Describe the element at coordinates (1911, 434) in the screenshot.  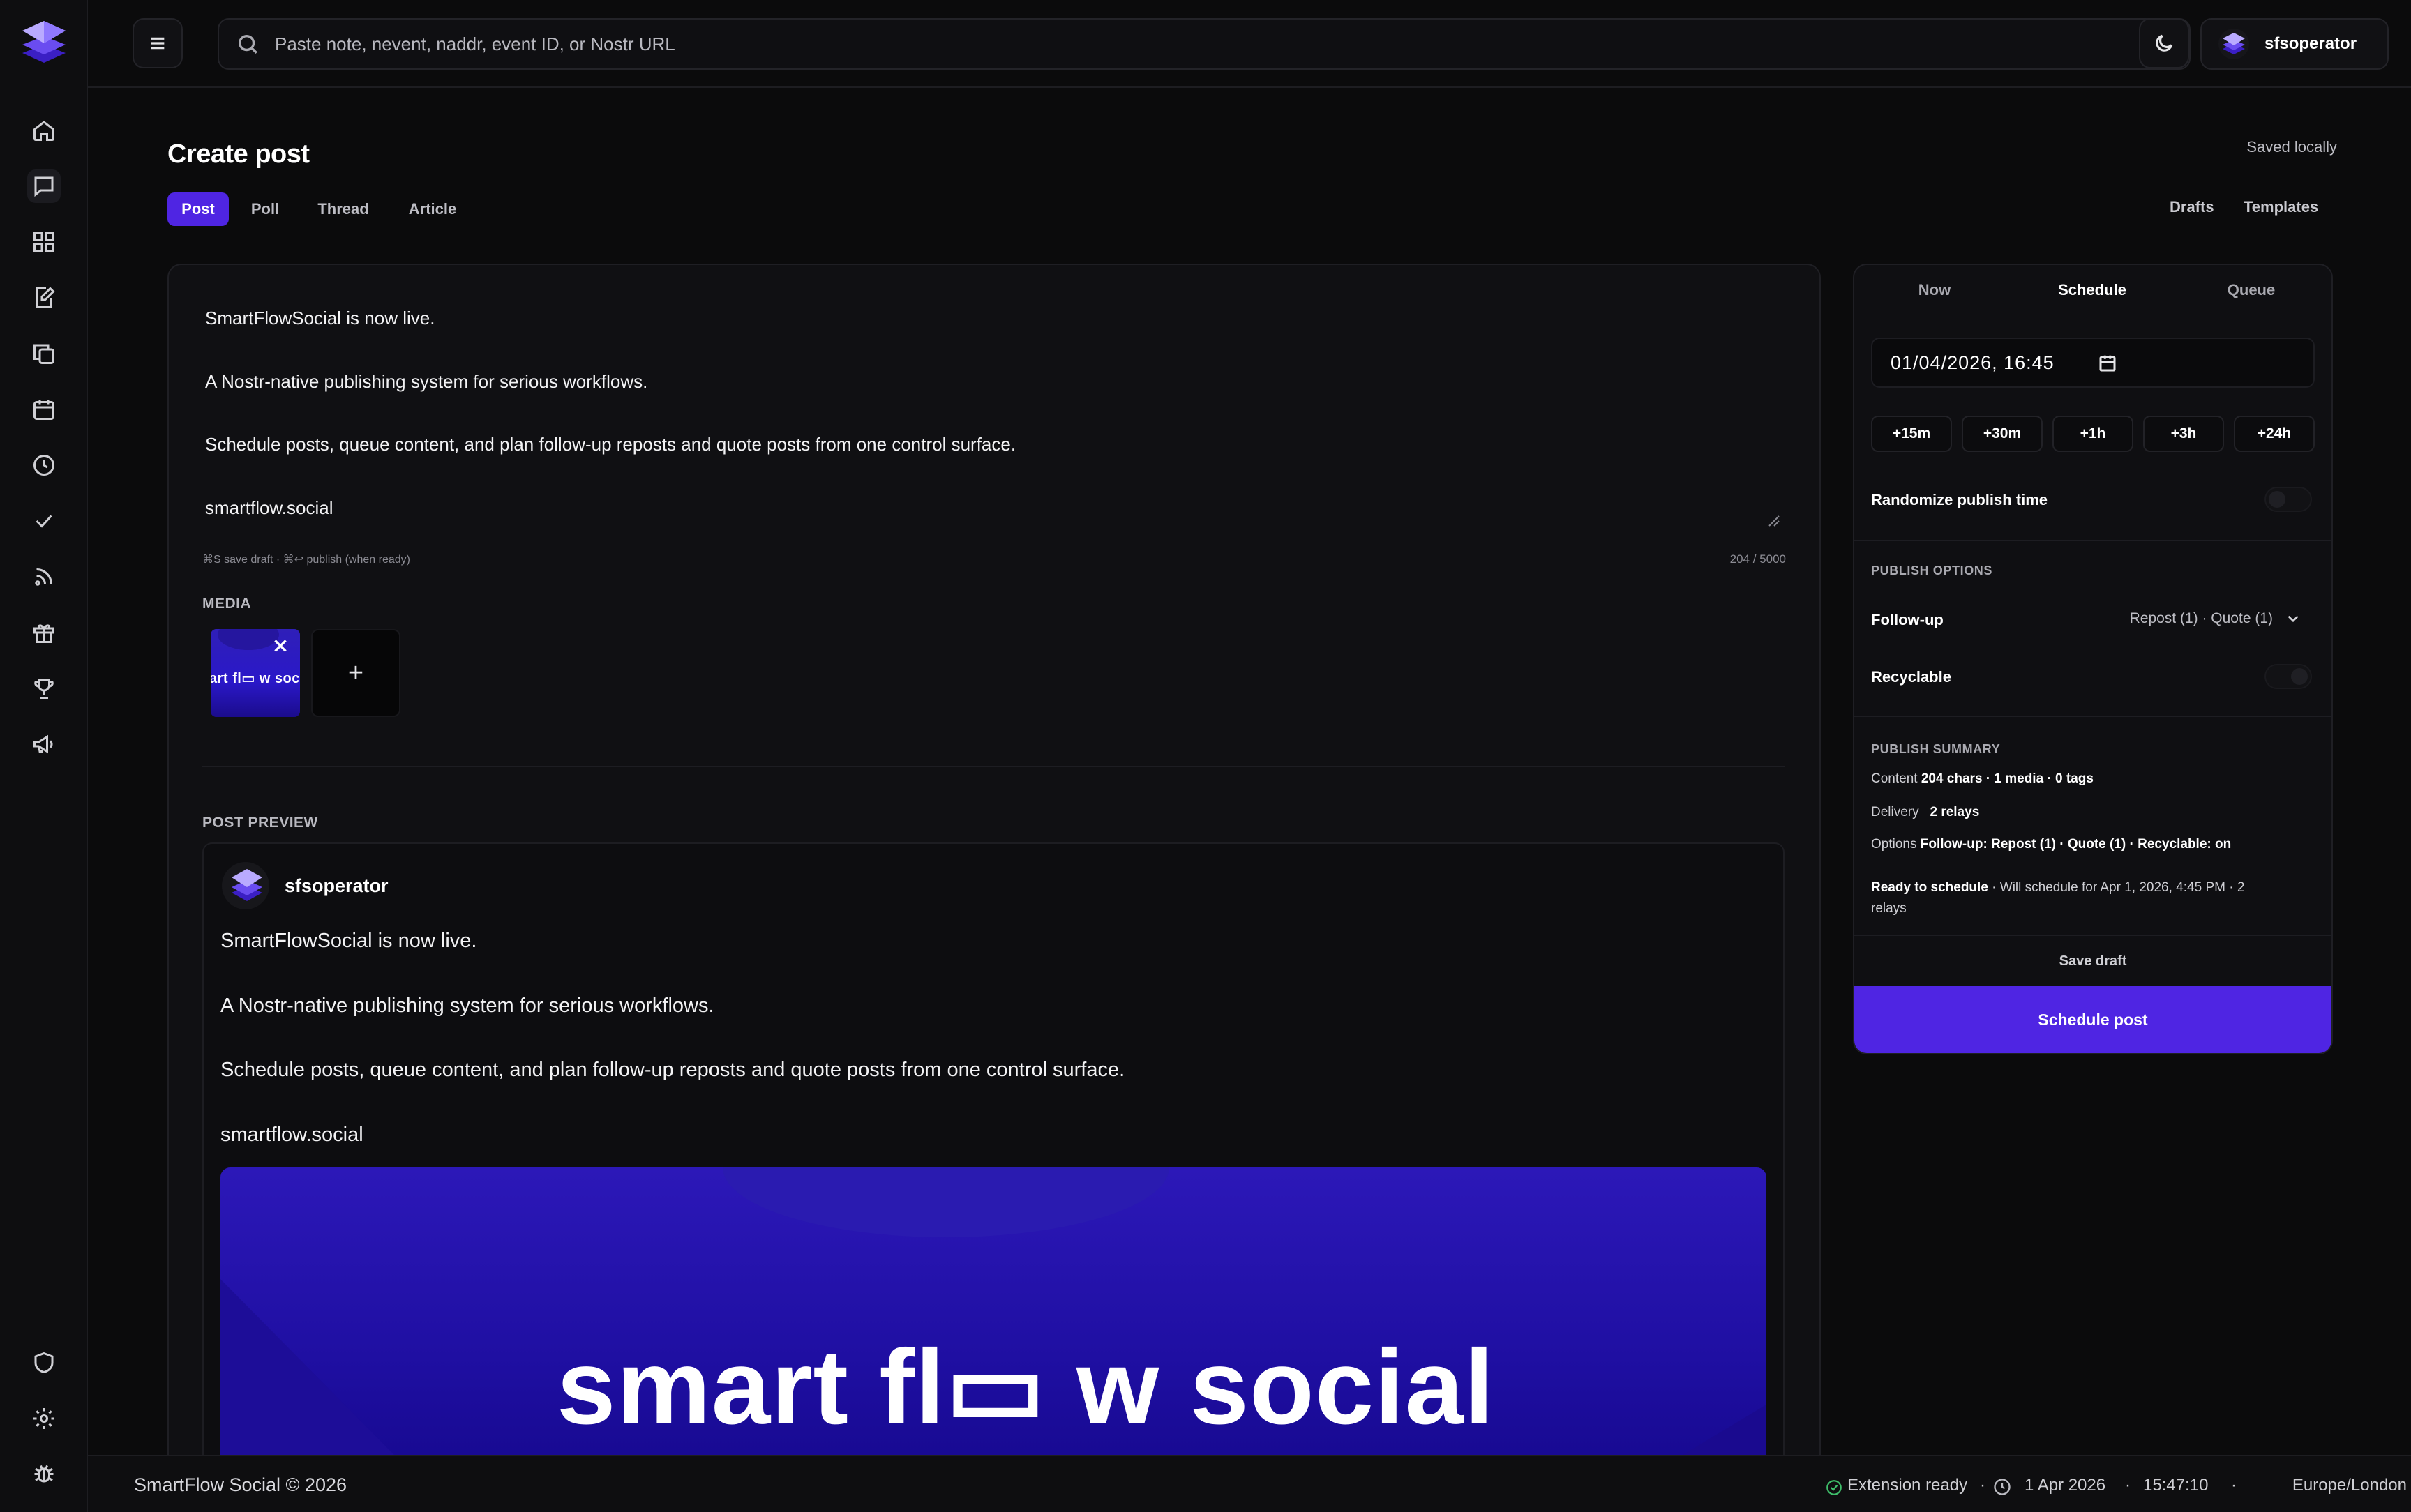
I see `quick-offset-button: +15m` at that location.